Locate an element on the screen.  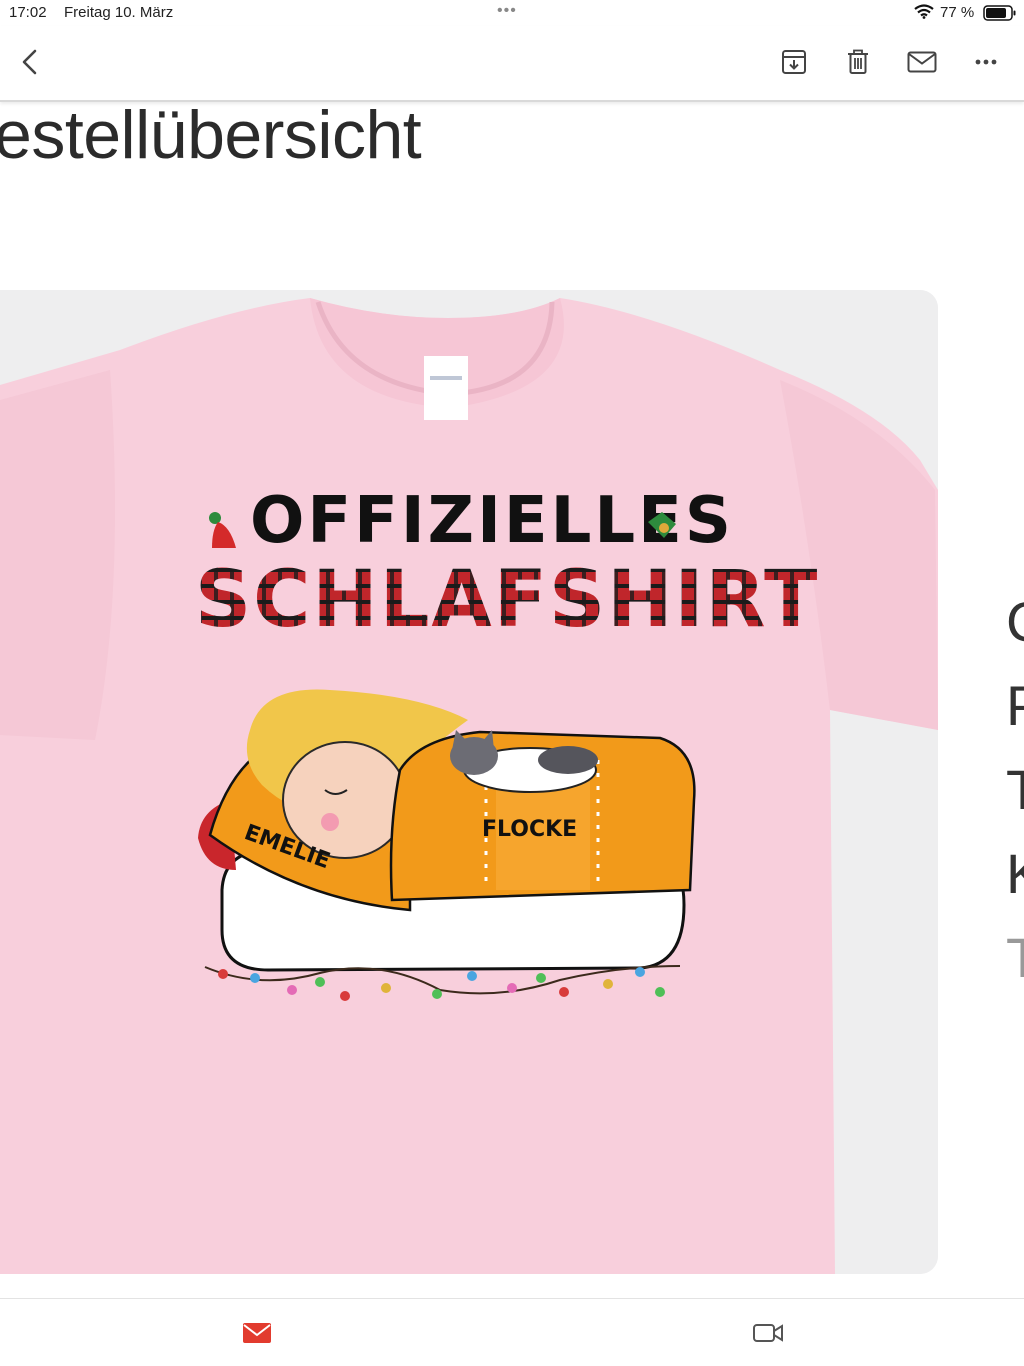
archive-button is located at coordinates (794, 62).